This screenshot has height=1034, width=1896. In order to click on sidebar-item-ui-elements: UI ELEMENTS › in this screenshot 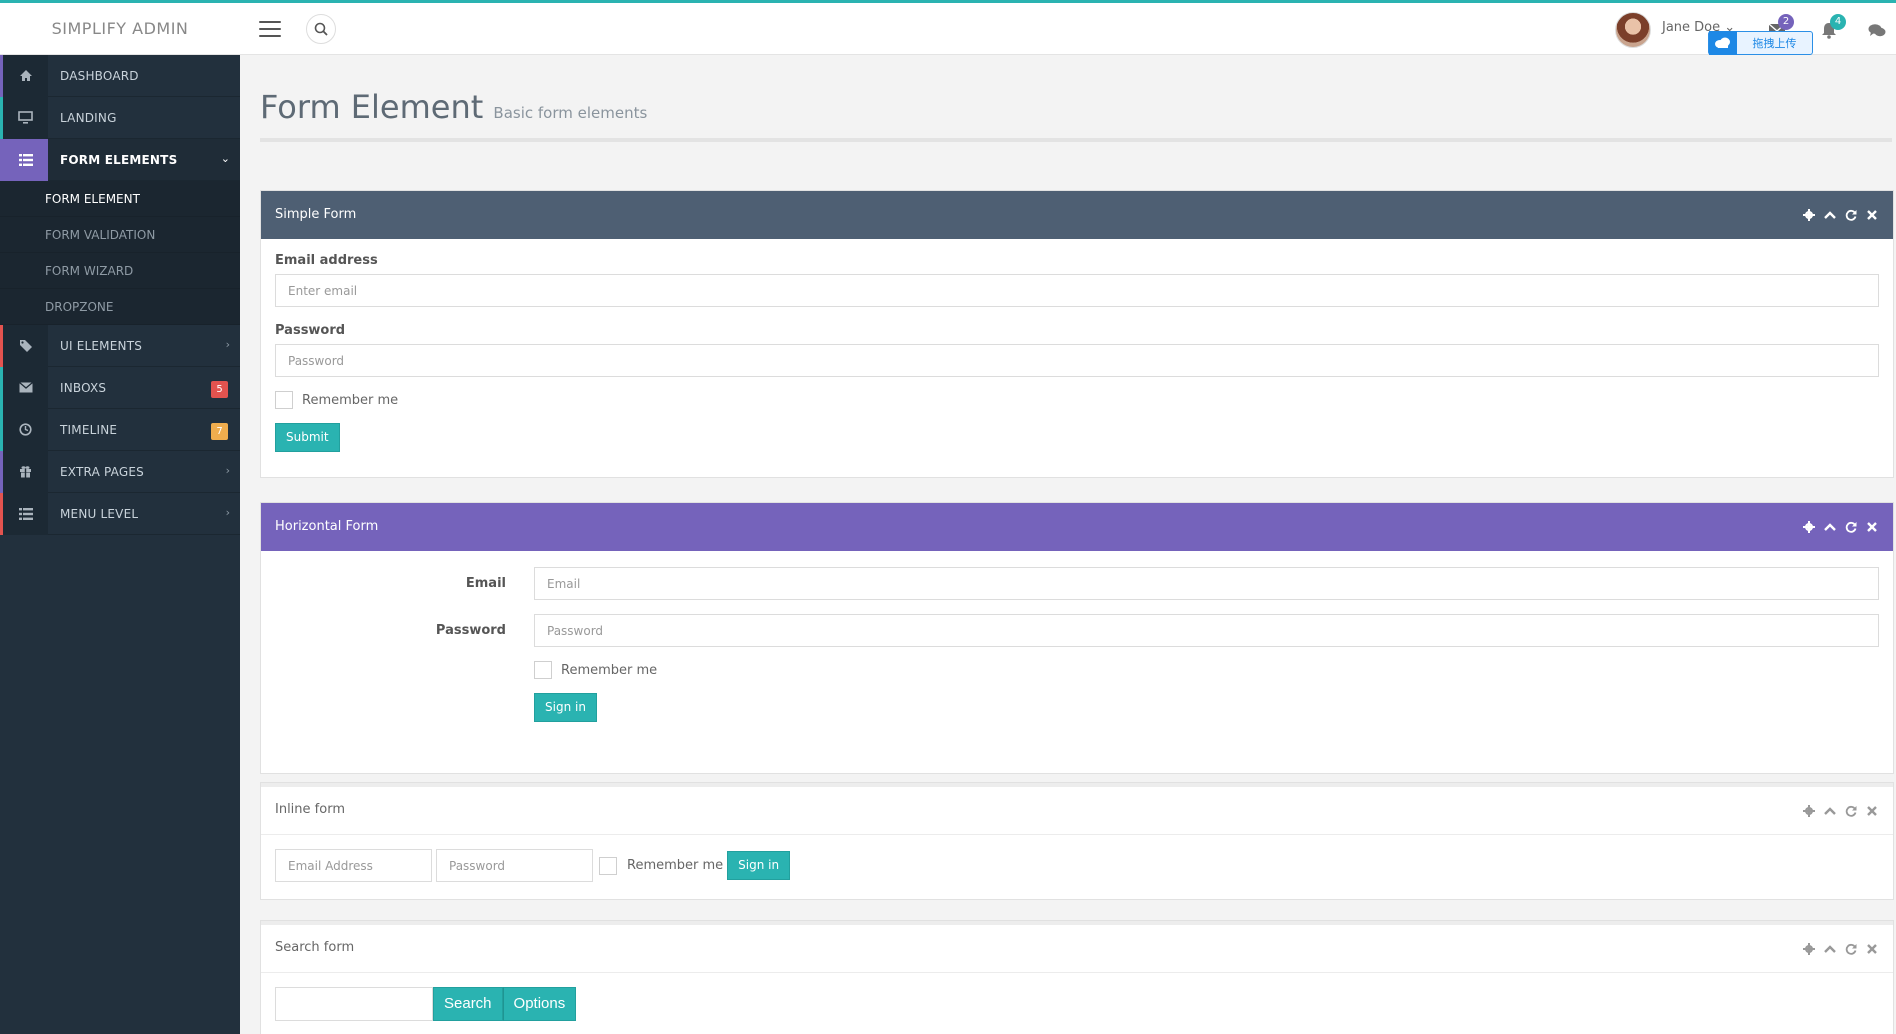, I will do `click(120, 345)`.